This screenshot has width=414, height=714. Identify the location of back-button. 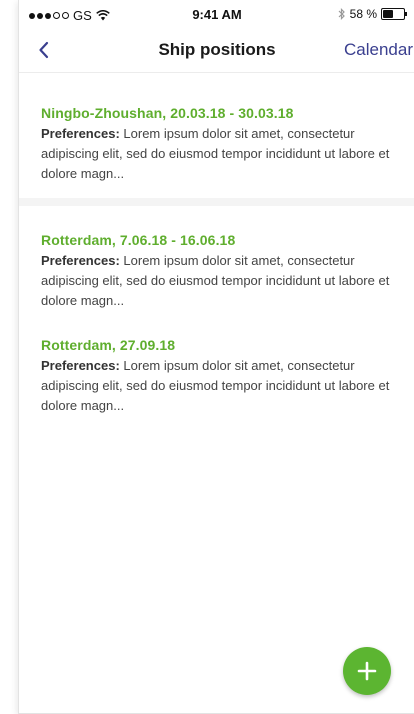
(45, 50).